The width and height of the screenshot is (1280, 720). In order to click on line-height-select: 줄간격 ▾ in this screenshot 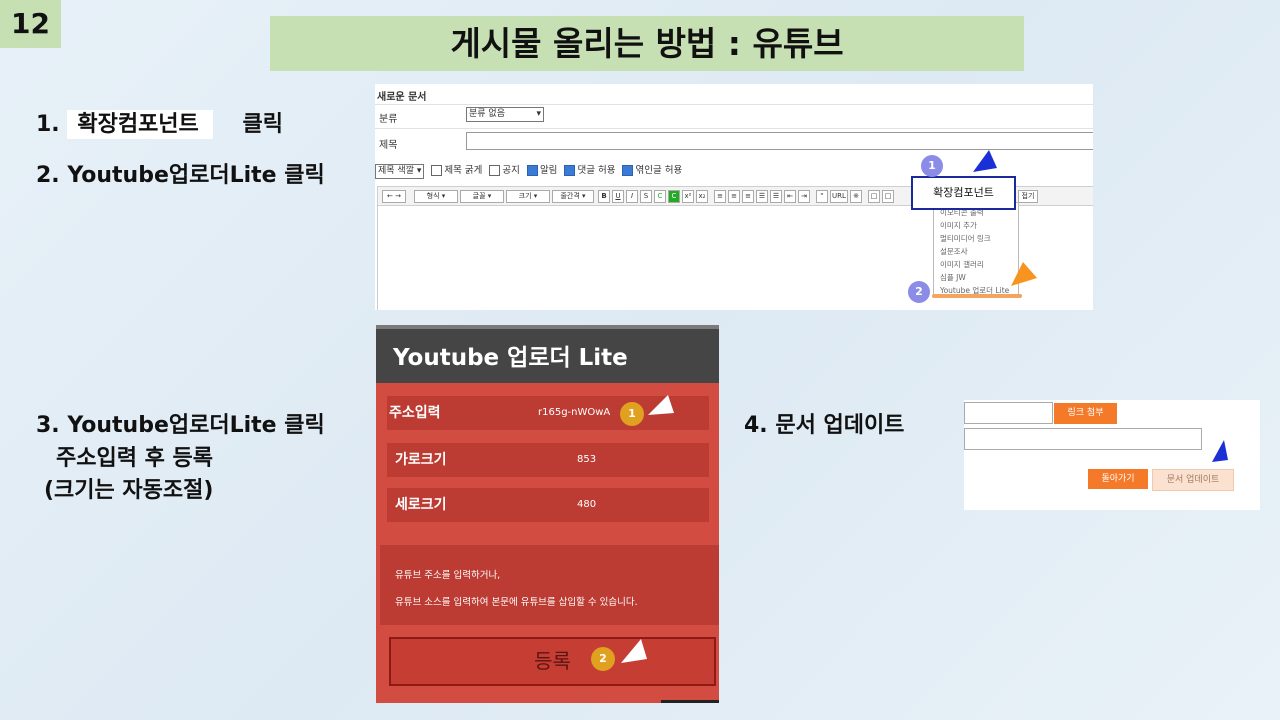, I will do `click(573, 196)`.